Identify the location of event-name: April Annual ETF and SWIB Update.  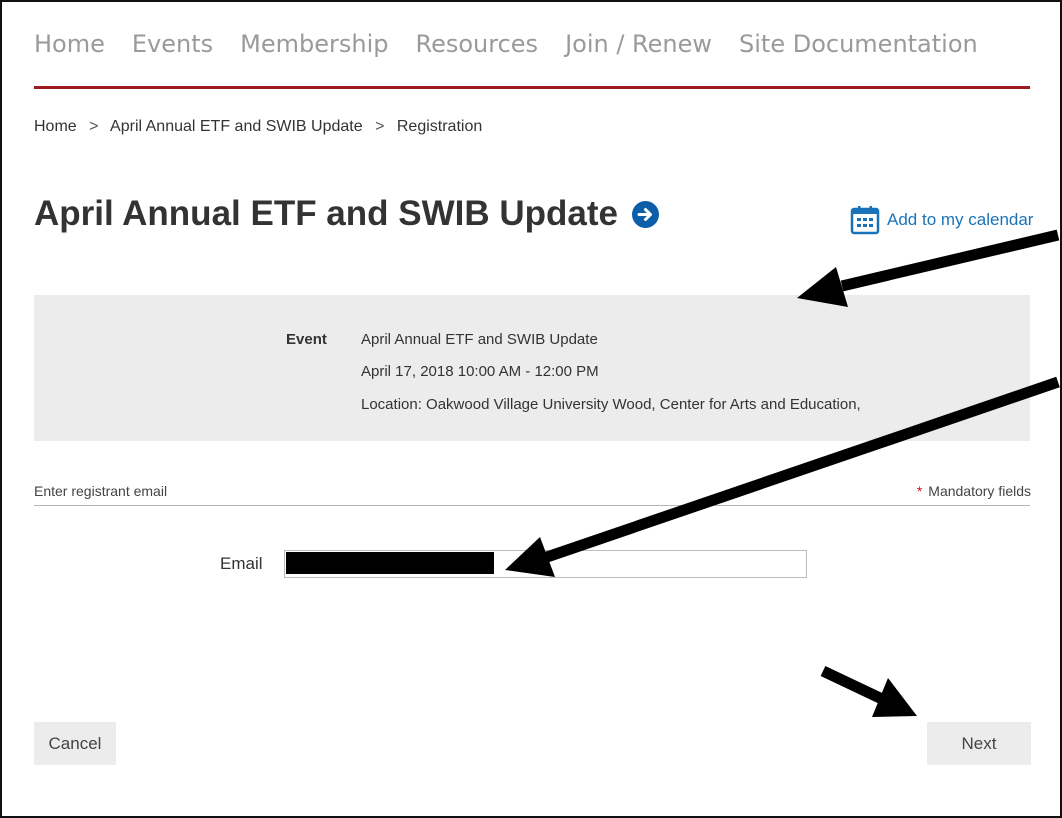
(479, 339).